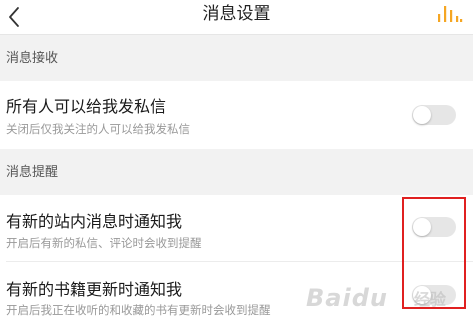 Image resolution: width=473 pixels, height=330 pixels. I want to click on baidu-watermark: Baidu 经验, so click(386, 302).